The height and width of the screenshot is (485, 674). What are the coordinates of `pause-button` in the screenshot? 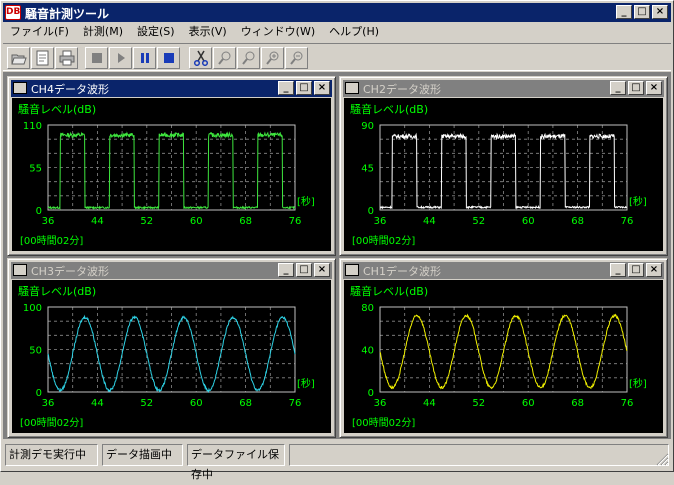 It's located at (144, 58).